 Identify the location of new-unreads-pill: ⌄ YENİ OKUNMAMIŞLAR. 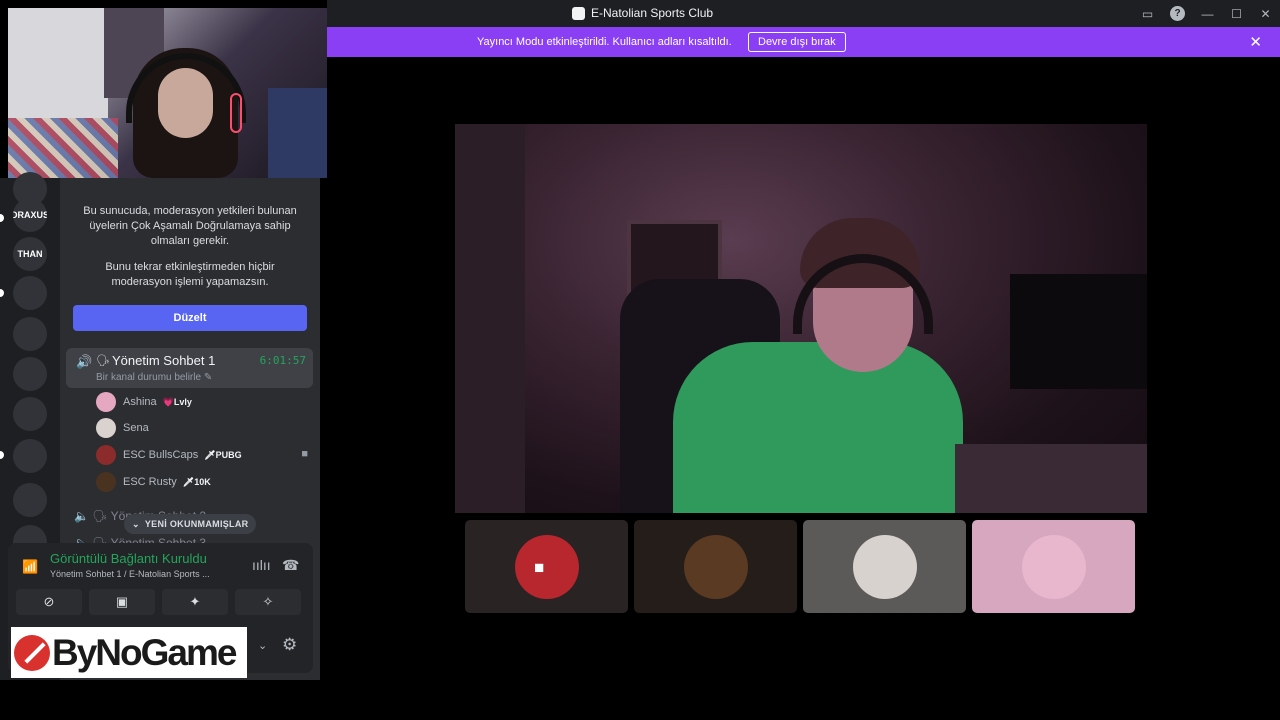
(190, 524).